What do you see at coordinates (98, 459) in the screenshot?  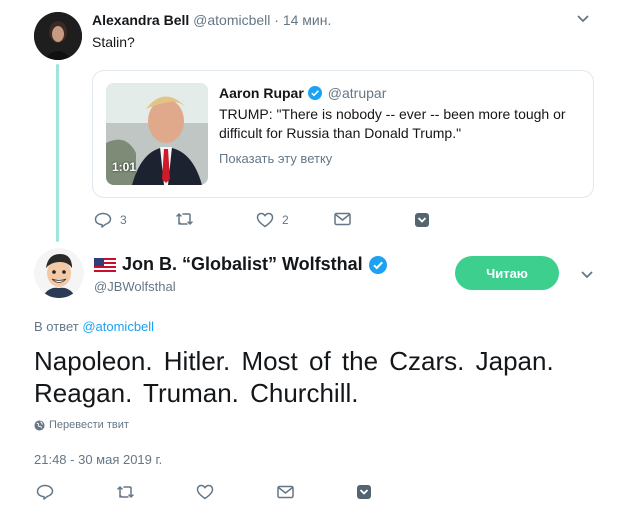 I see `tweet-timestamp: 21:48 - 30 мая 2019 г.` at bounding box center [98, 459].